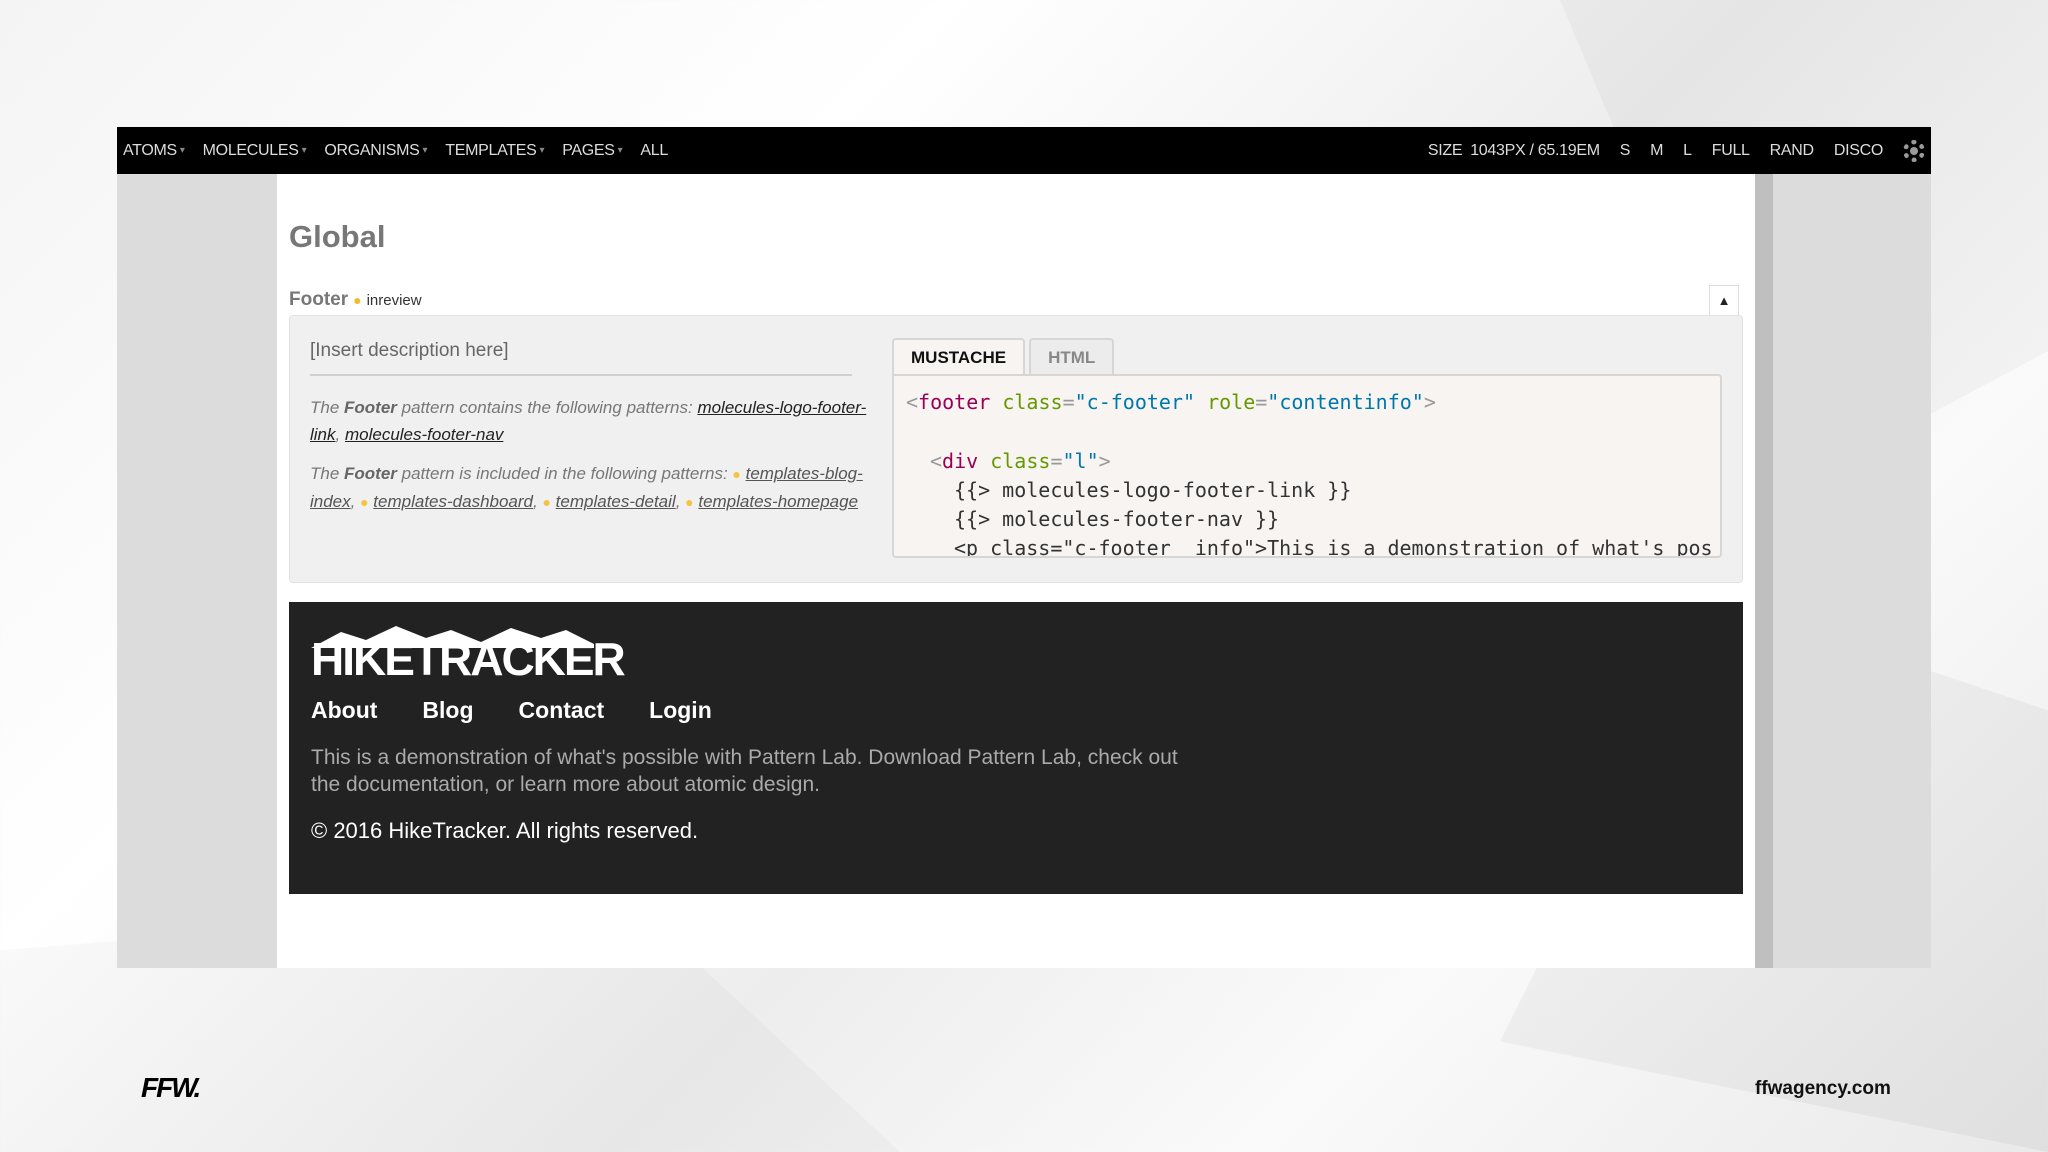 This screenshot has height=1152, width=2048. What do you see at coordinates (1535, 151) in the screenshot?
I see `size-readout: 1043PX / 65.19EM` at bounding box center [1535, 151].